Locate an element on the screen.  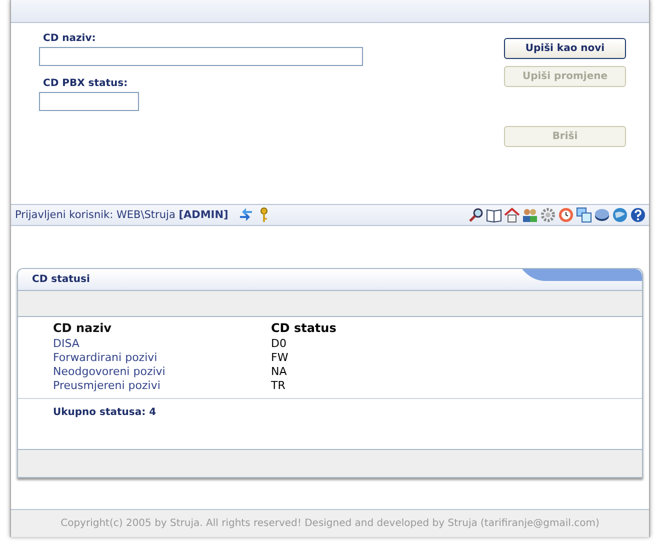
arrows-icon is located at coordinates (246, 215).